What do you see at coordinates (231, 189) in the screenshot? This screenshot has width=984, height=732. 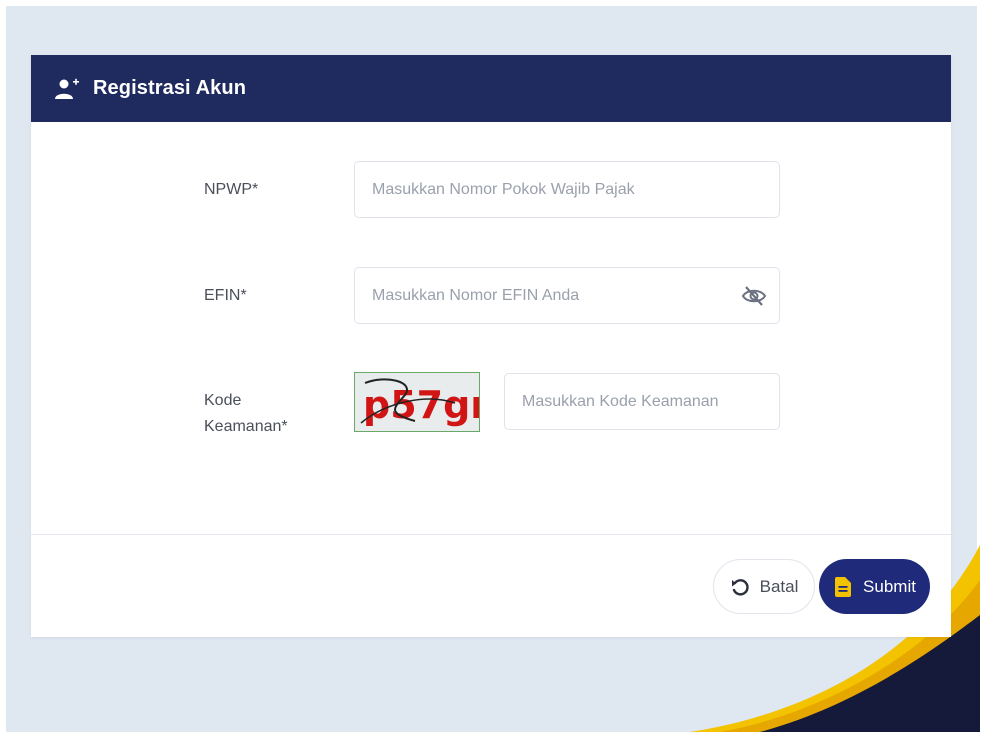 I see `npwp-label: NPWP*` at bounding box center [231, 189].